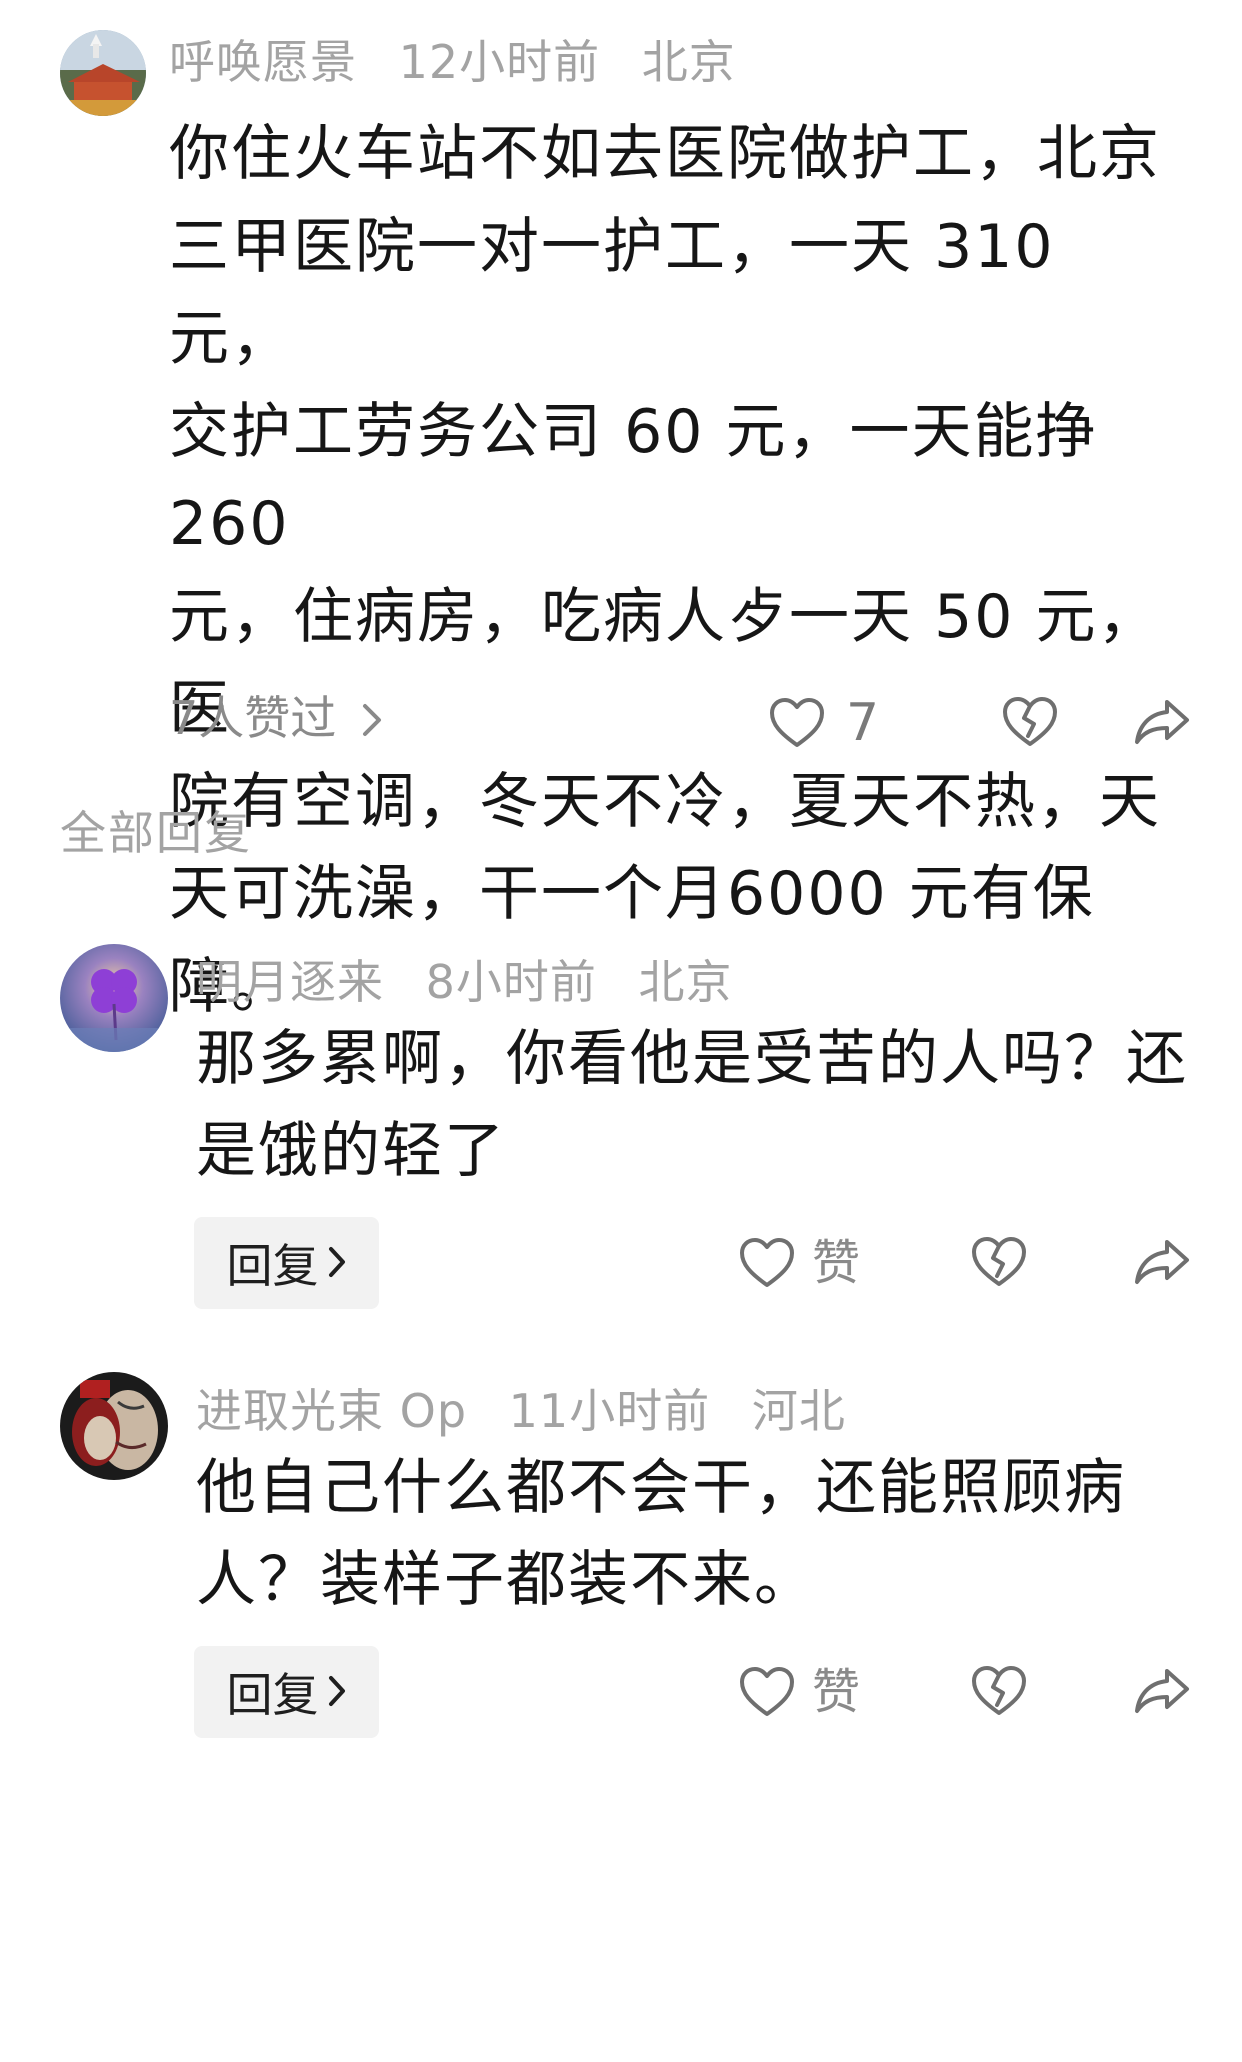  Describe the element at coordinates (331, 1411) in the screenshot. I see `username: 进取光束 Op` at that location.